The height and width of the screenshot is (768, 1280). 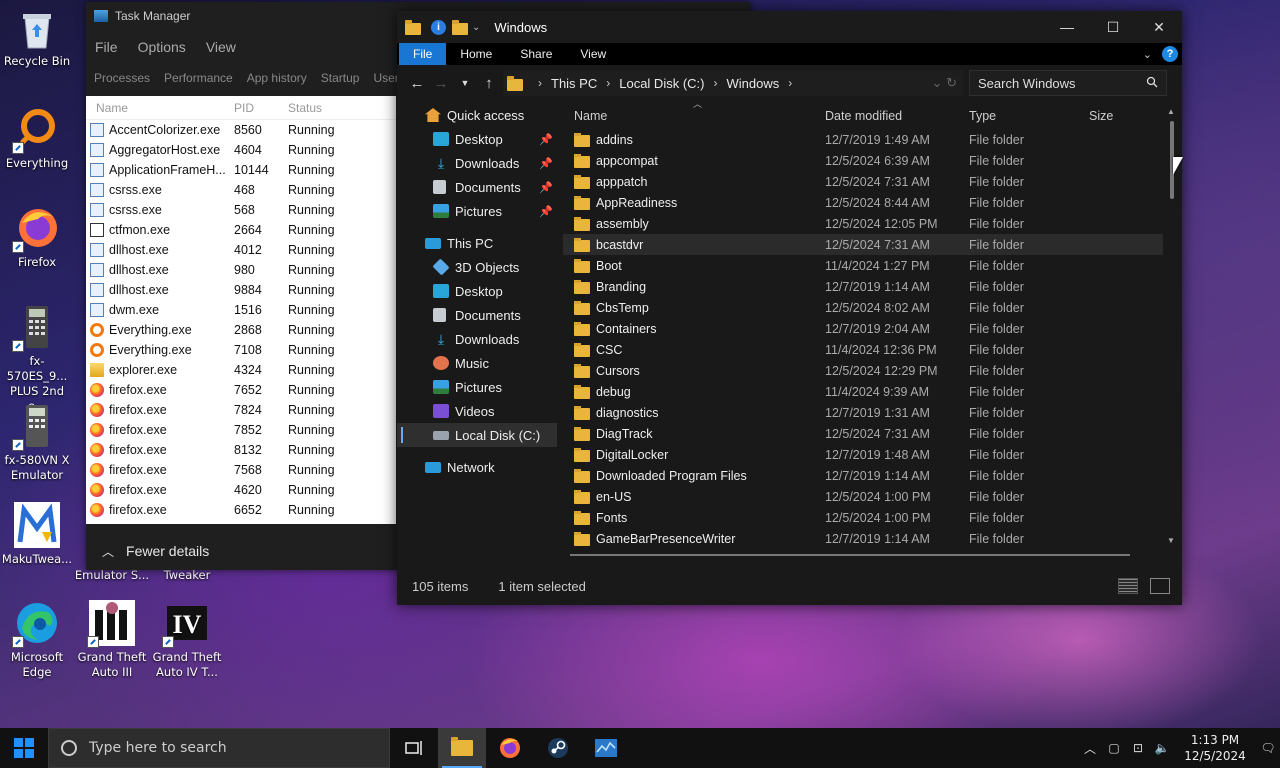 I want to click on file-row: Fonts 12/5/2024 1:00 PM File folder, so click(x=863, y=517).